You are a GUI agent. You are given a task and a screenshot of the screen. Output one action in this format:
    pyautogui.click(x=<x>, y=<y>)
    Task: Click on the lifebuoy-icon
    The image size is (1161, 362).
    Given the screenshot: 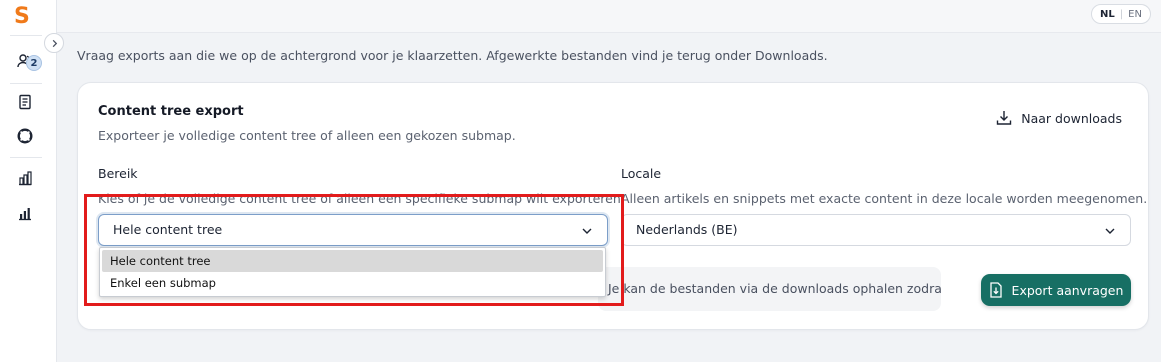 What is the action you would take?
    pyautogui.click(x=25, y=136)
    